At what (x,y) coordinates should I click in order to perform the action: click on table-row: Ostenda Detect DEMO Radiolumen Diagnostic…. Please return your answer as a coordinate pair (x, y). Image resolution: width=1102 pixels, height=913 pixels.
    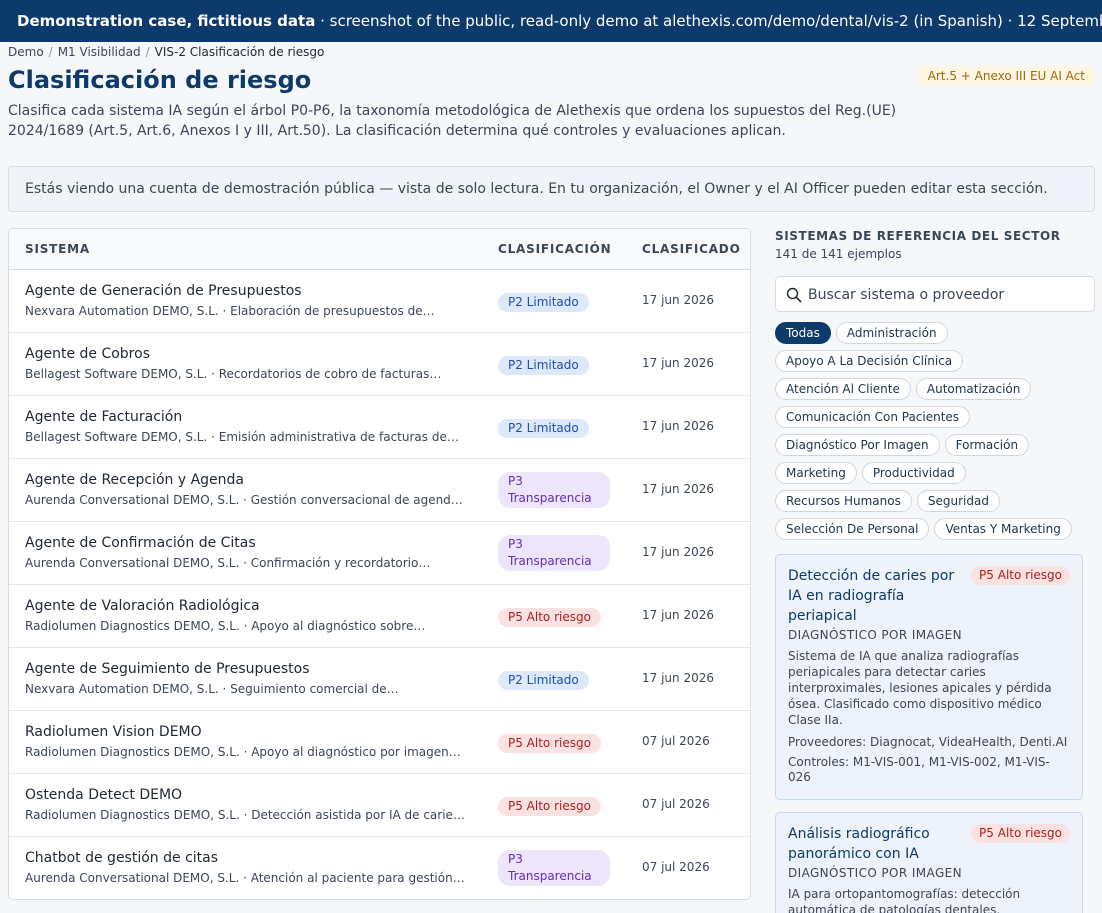
    Looking at the image, I should click on (379, 805).